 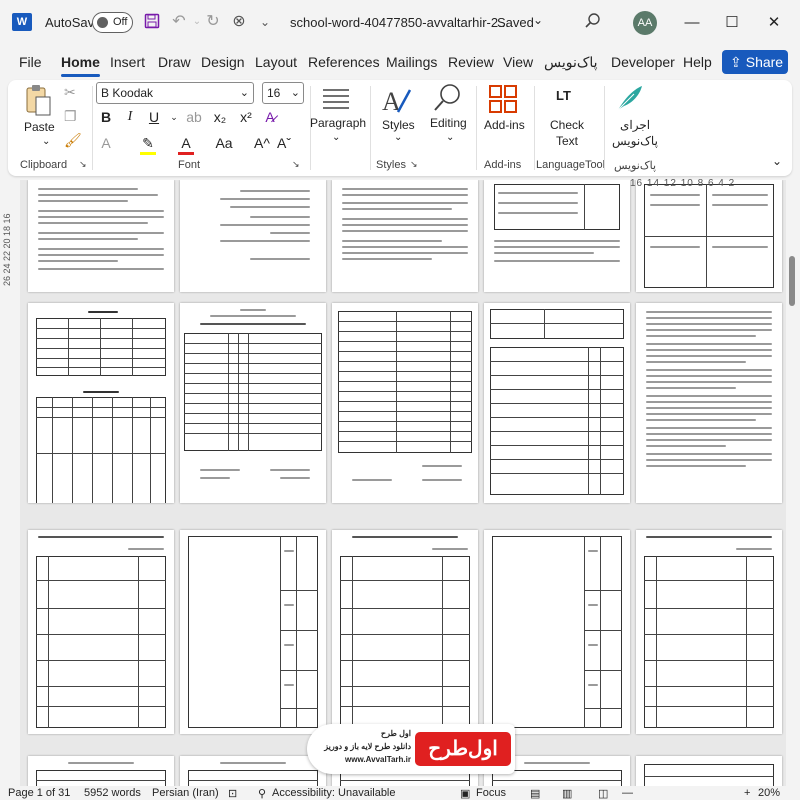 I want to click on zoom-out-icon: —, so click(x=627, y=793).